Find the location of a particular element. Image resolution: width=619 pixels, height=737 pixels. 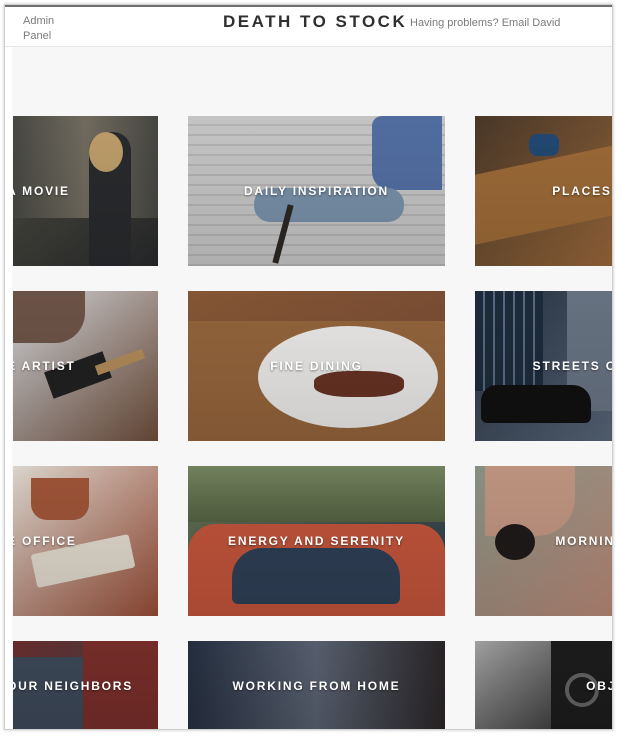

collection-tile-camera-objects: OBJE is located at coordinates (543, 685).